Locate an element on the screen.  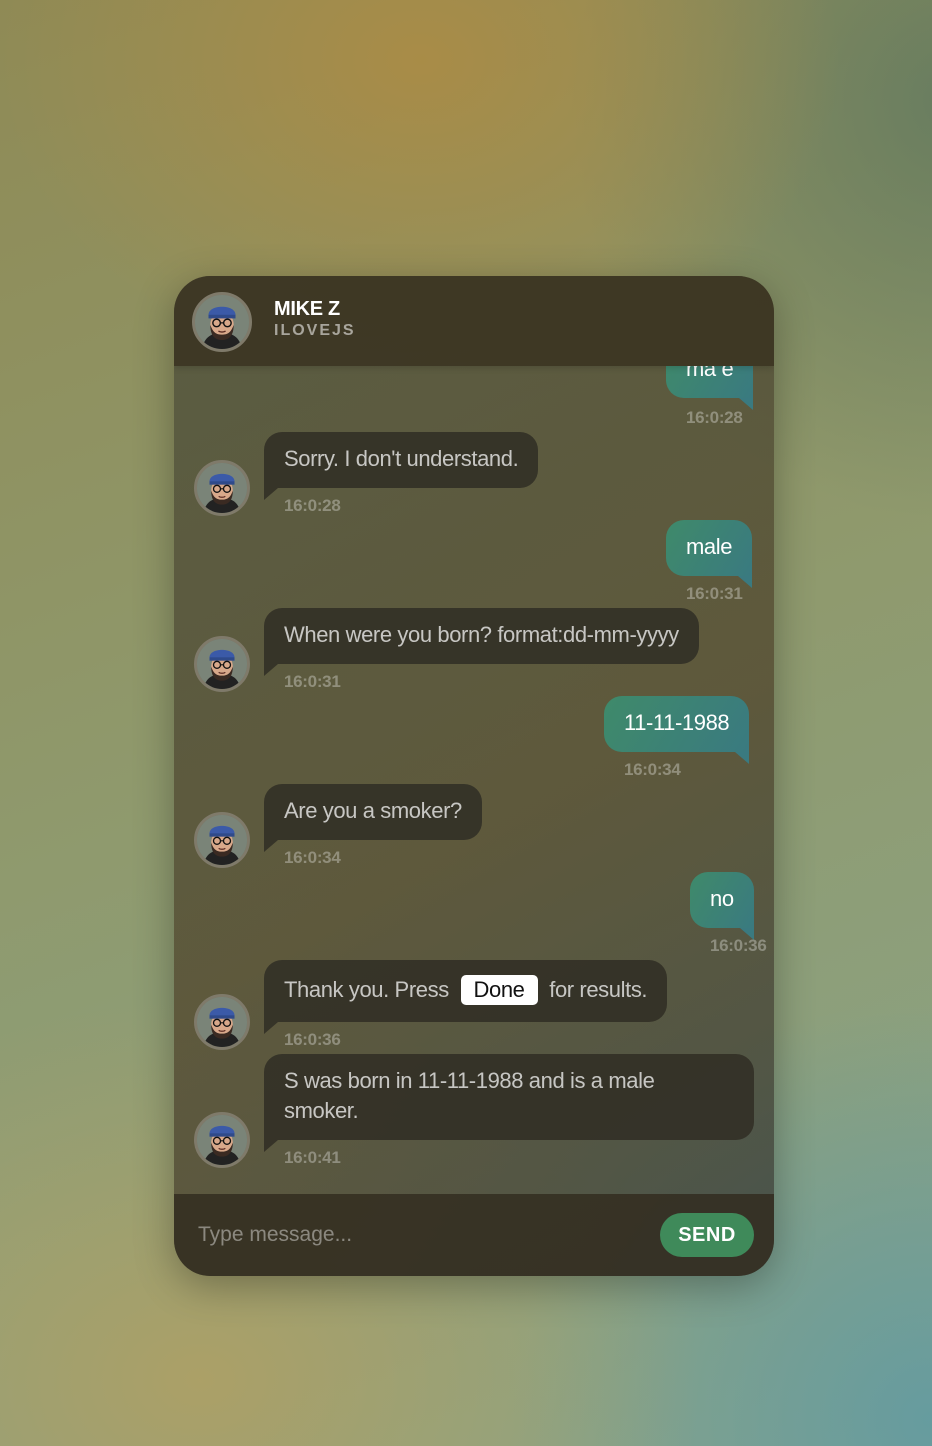
message-input is located at coordinates (418, 1235).